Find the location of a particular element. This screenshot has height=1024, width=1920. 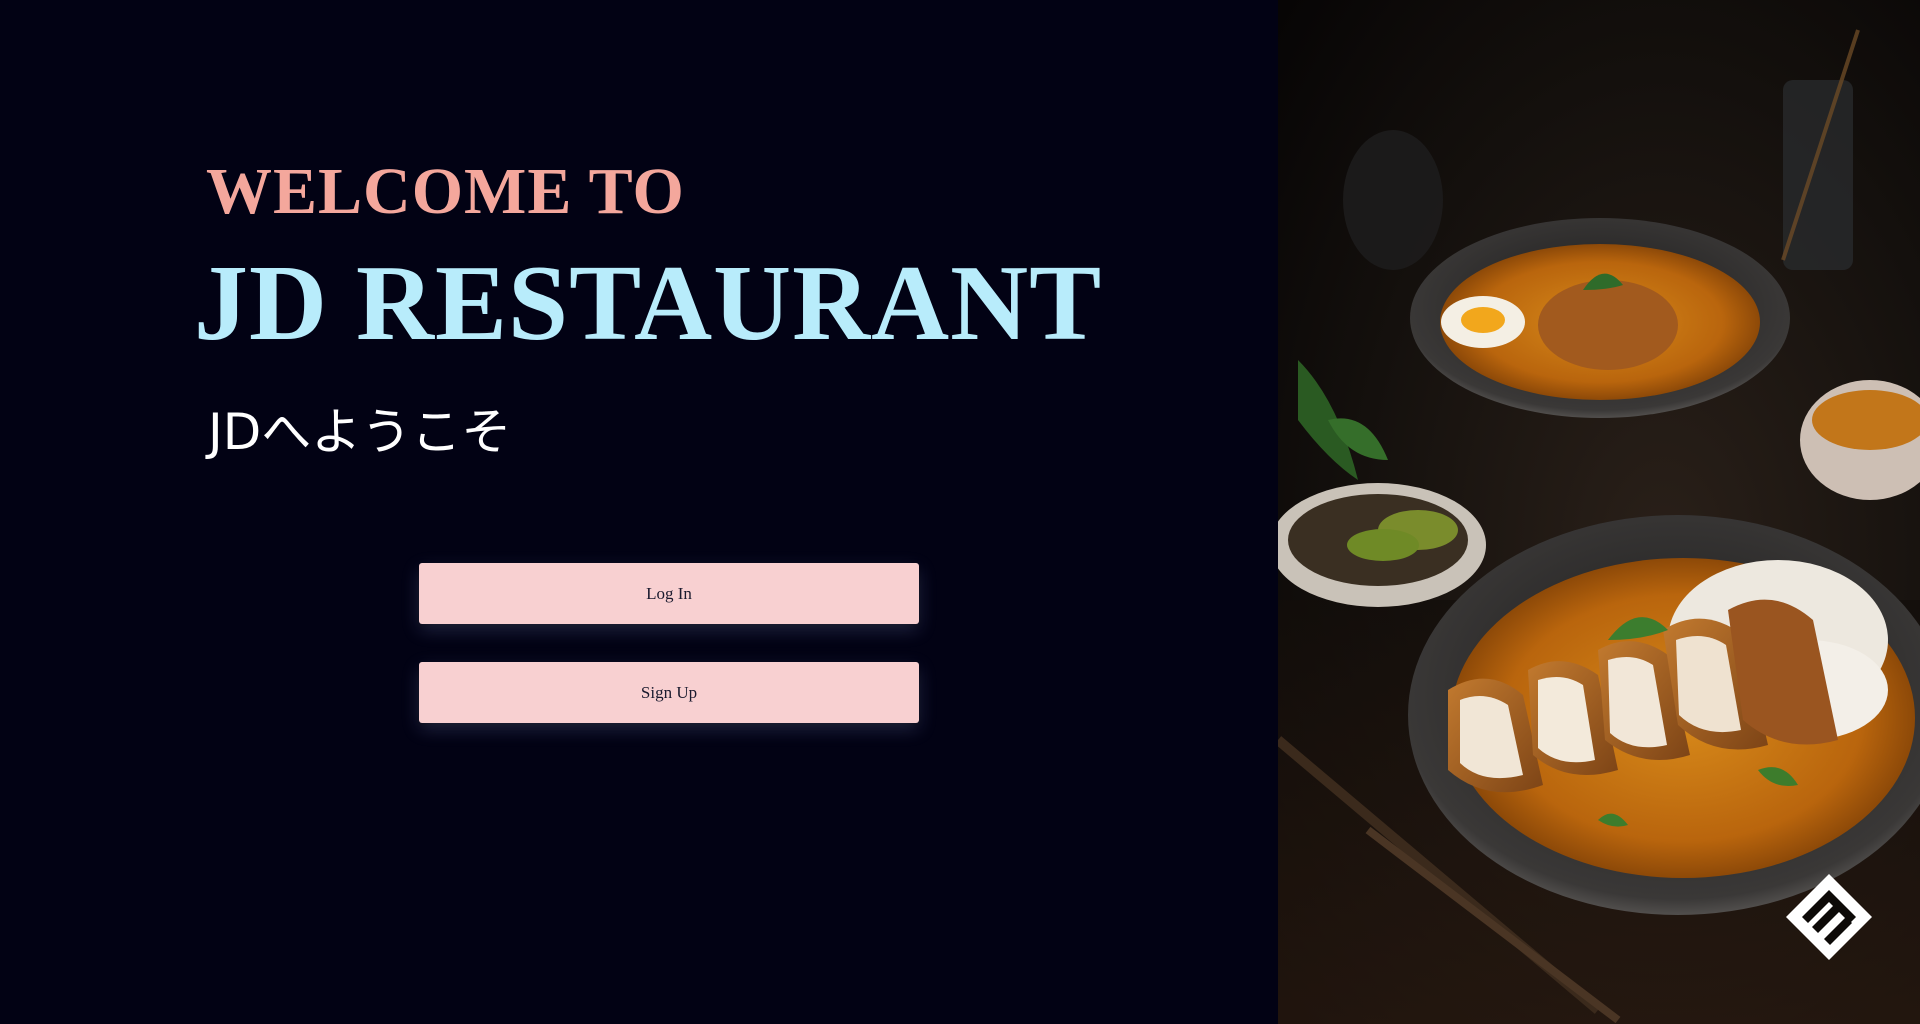

japanese-welcome-text: JDへようこそ is located at coordinates (360, 432).